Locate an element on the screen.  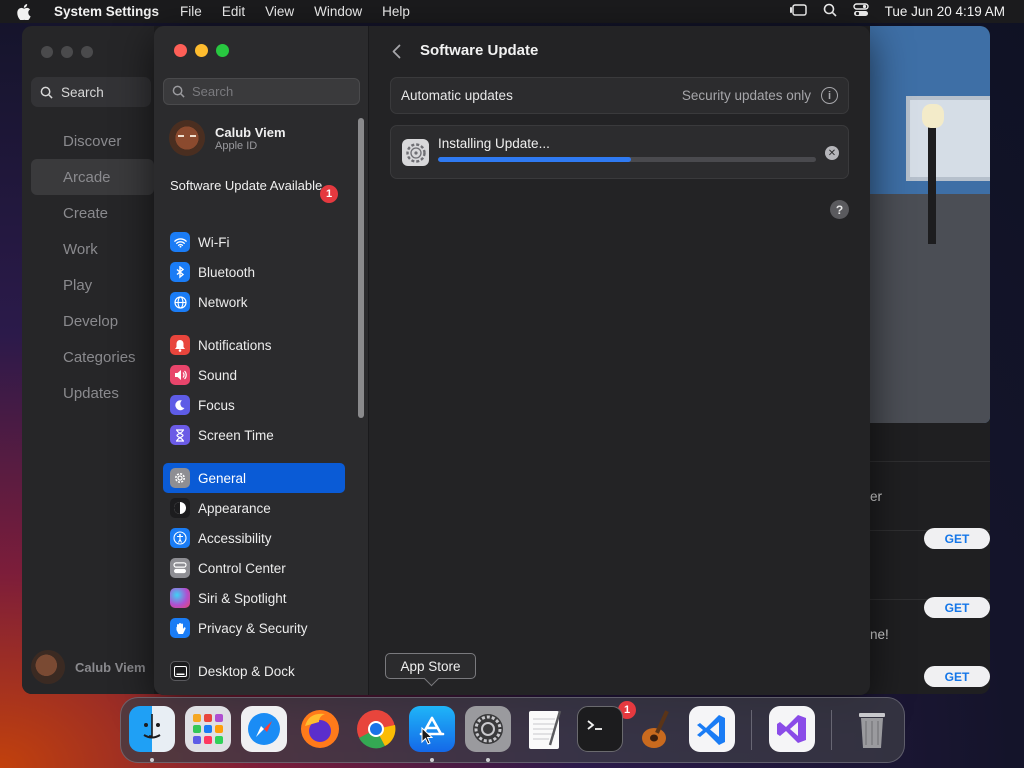
bluetooth-icon is located at coordinates (180, 272).